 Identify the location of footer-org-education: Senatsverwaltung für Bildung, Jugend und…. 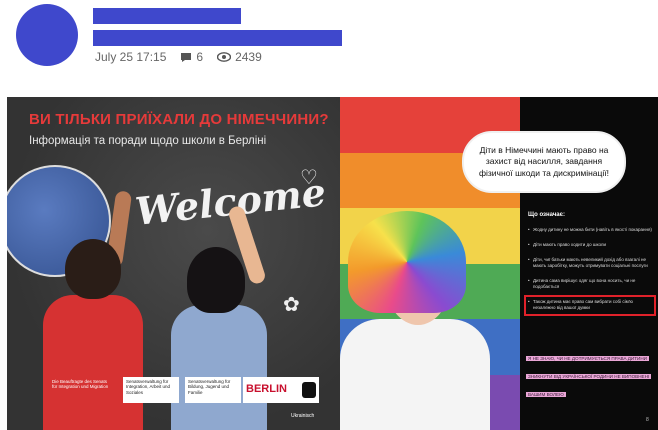
(213, 390).